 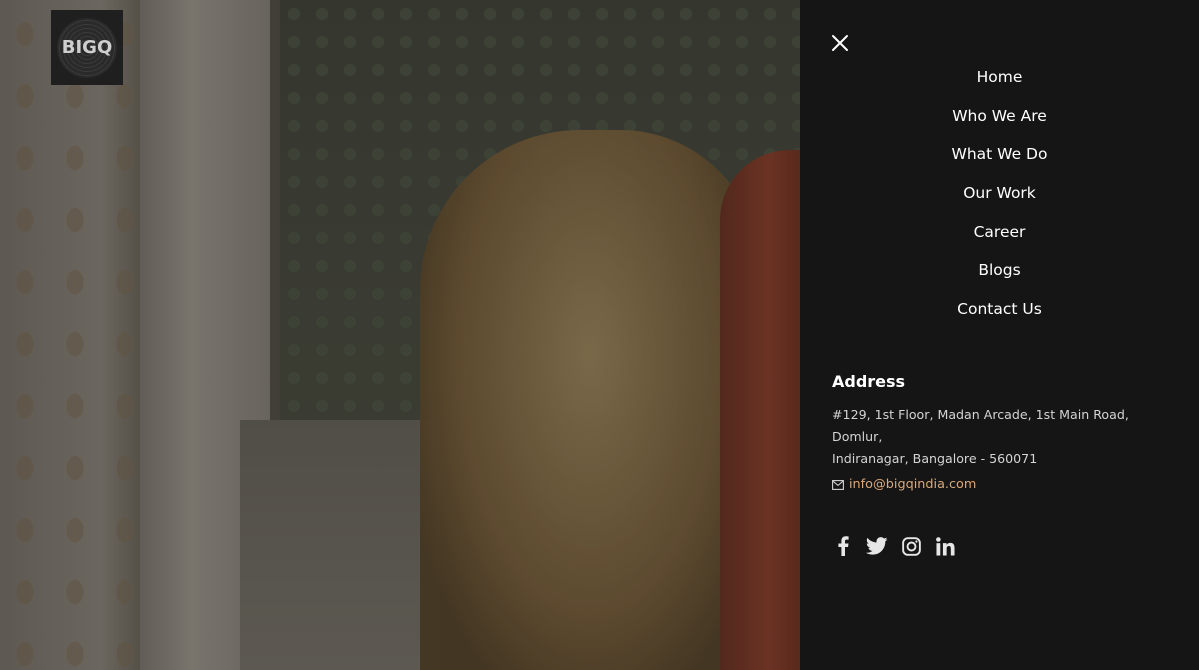 What do you see at coordinates (999, 83) in the screenshot?
I see `nav-item-home: Home` at bounding box center [999, 83].